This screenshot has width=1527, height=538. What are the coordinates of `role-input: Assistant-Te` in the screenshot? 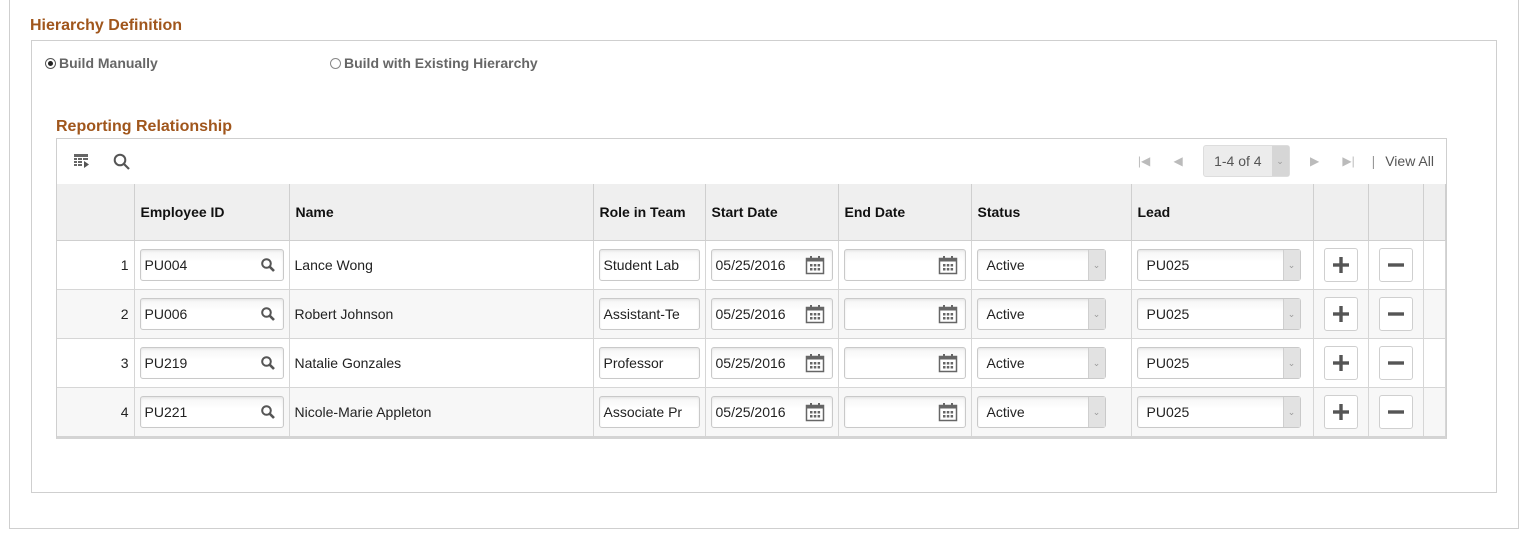 It's located at (649, 313).